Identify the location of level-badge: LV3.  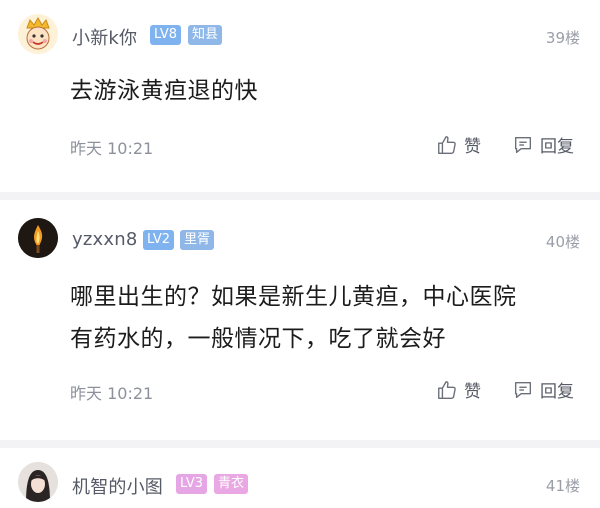
(191, 484).